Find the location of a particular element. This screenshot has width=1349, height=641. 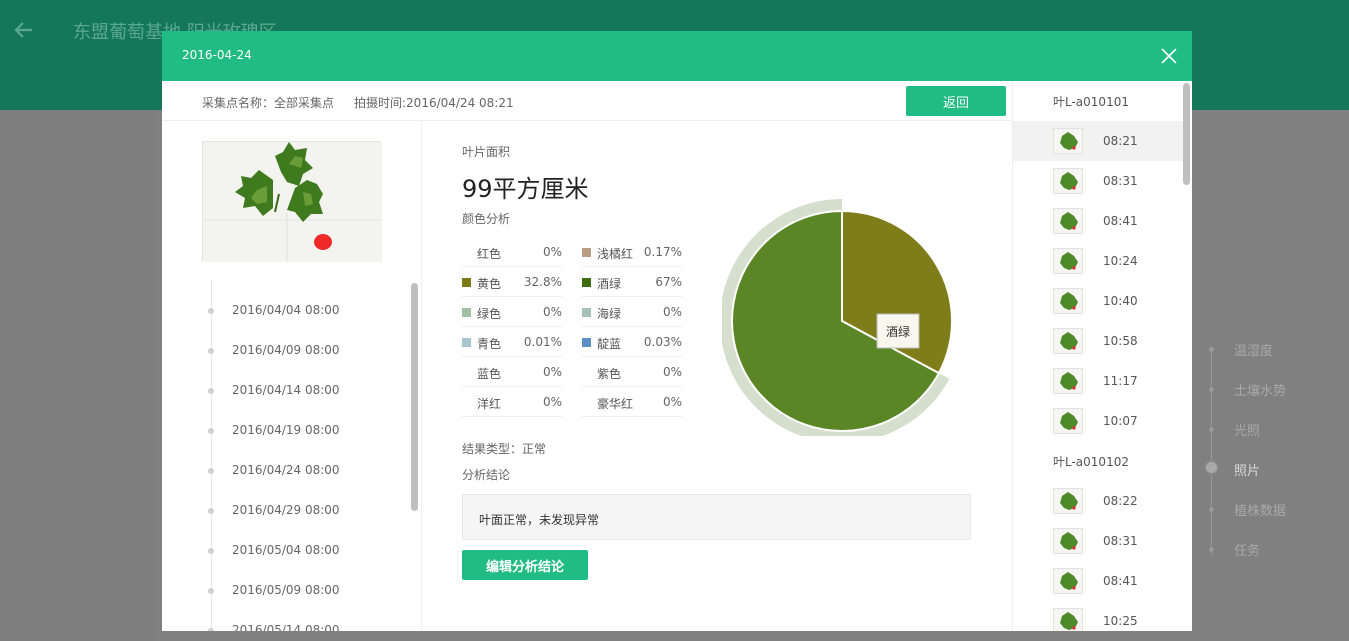

nav-item: 温湿度 is located at coordinates (1278, 350).